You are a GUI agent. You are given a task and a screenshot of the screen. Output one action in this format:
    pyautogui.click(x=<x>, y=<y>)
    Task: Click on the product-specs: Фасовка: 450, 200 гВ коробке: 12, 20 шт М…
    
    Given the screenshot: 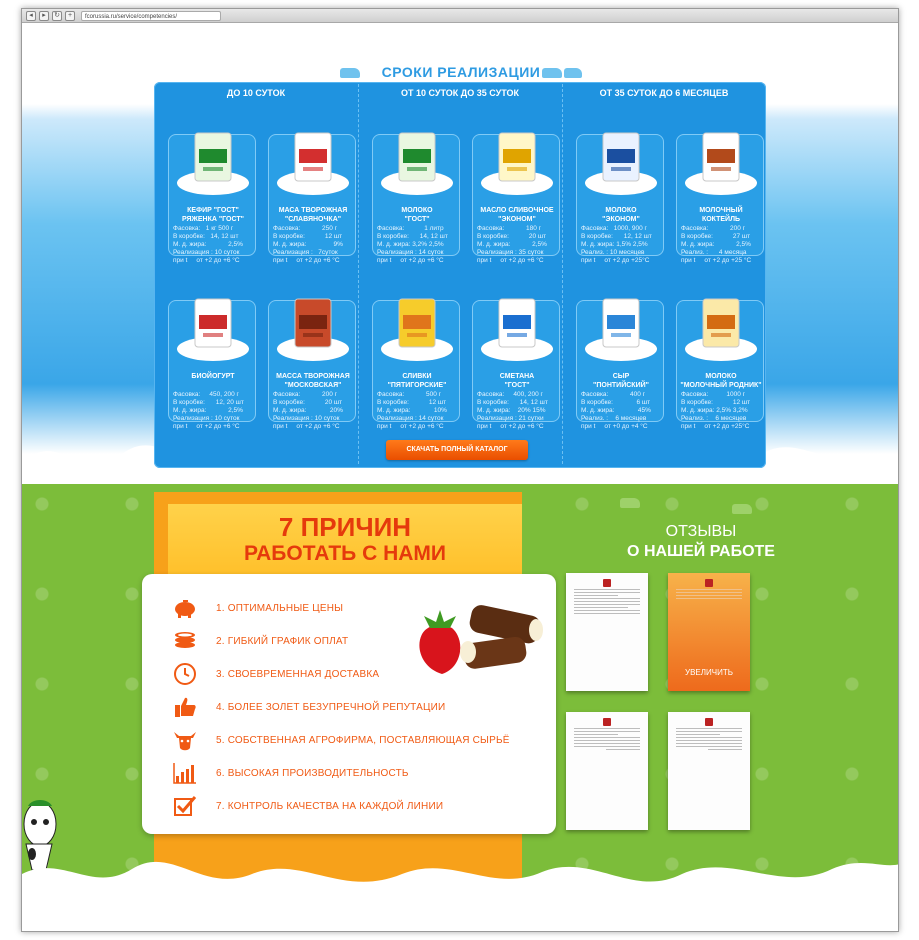 What is the action you would take?
    pyautogui.click(x=213, y=411)
    